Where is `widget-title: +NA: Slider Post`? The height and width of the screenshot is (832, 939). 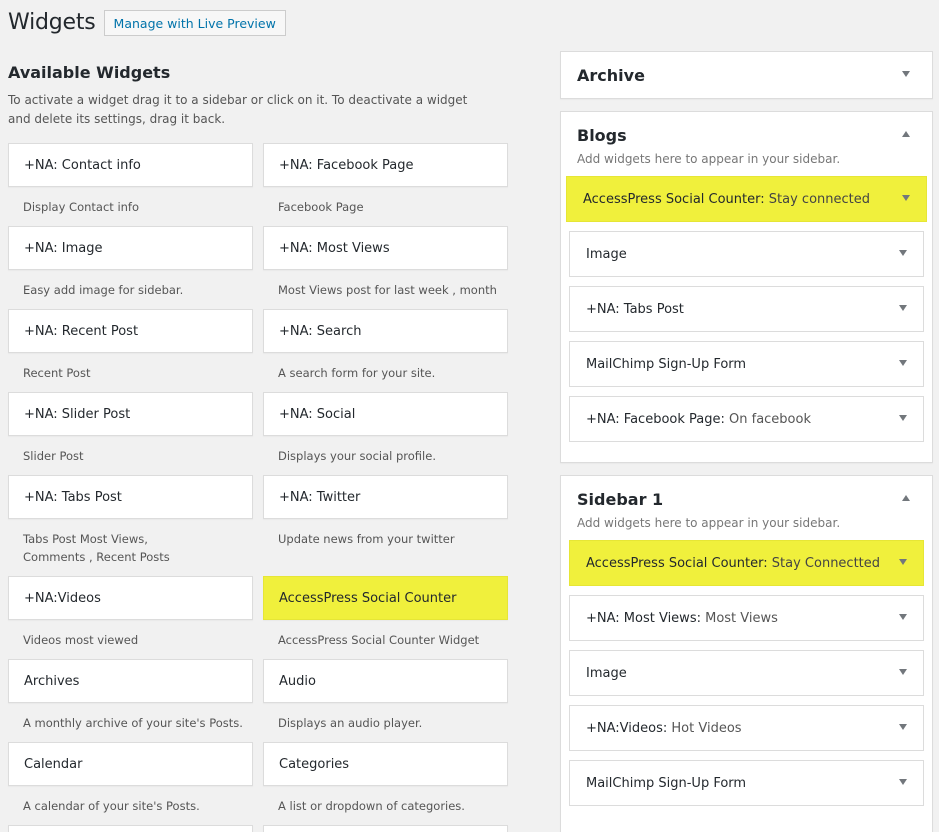
widget-title: +NA: Slider Post is located at coordinates (130, 414).